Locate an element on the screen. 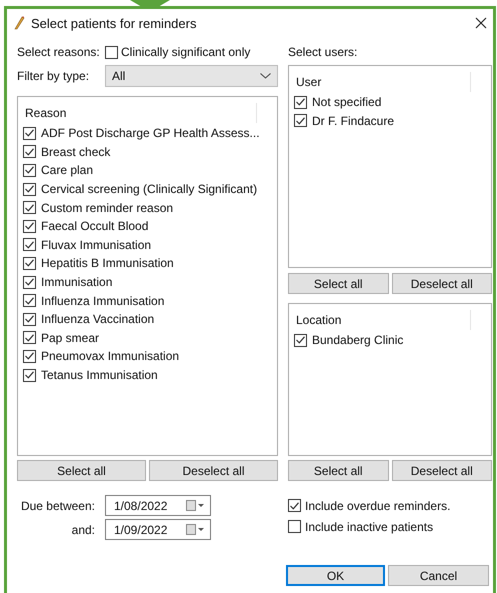  option-label: Include inactive patients is located at coordinates (369, 527).